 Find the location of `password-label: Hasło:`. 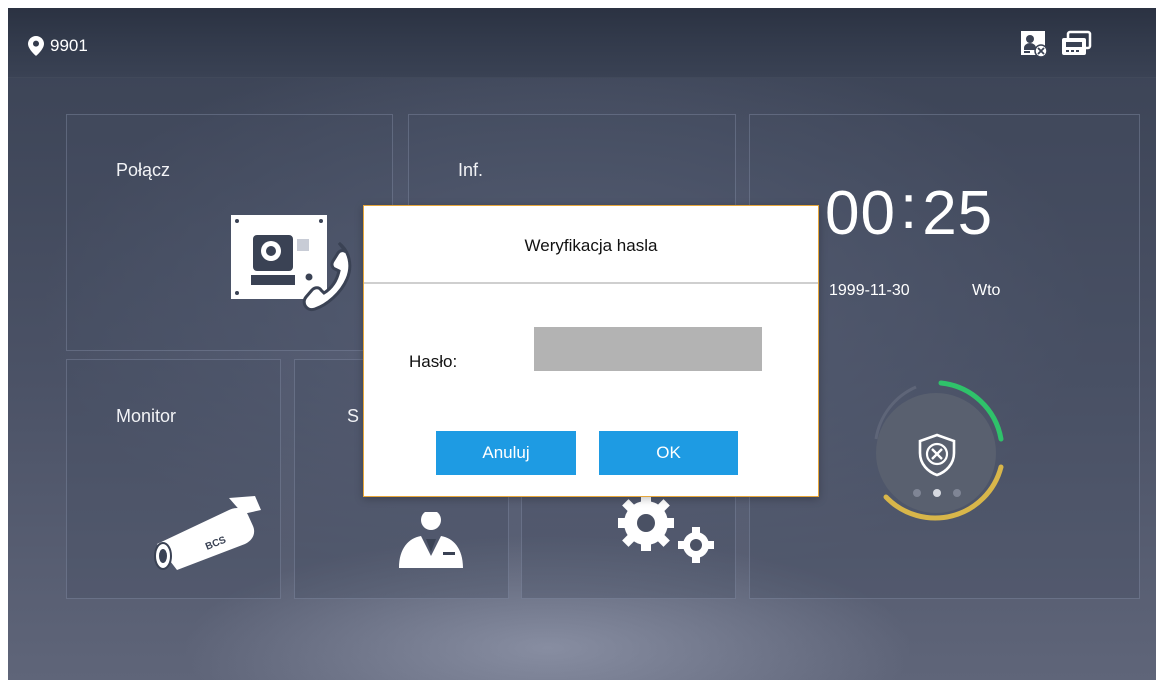

password-label: Hasło: is located at coordinates (433, 361).